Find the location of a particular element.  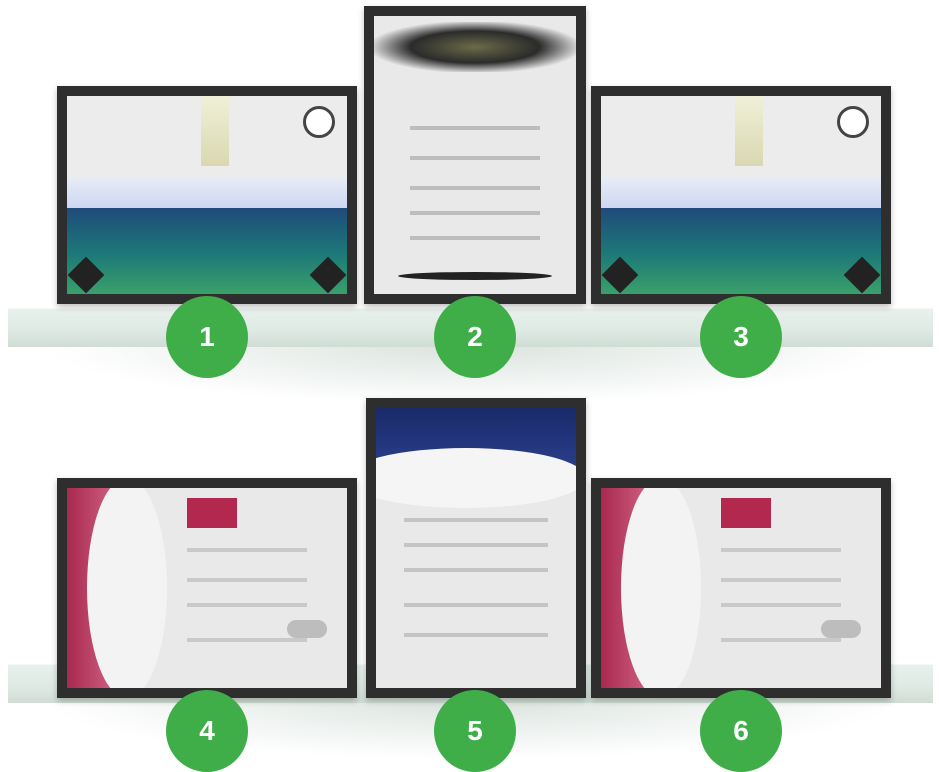

badge-2: 2 is located at coordinates (475, 337).